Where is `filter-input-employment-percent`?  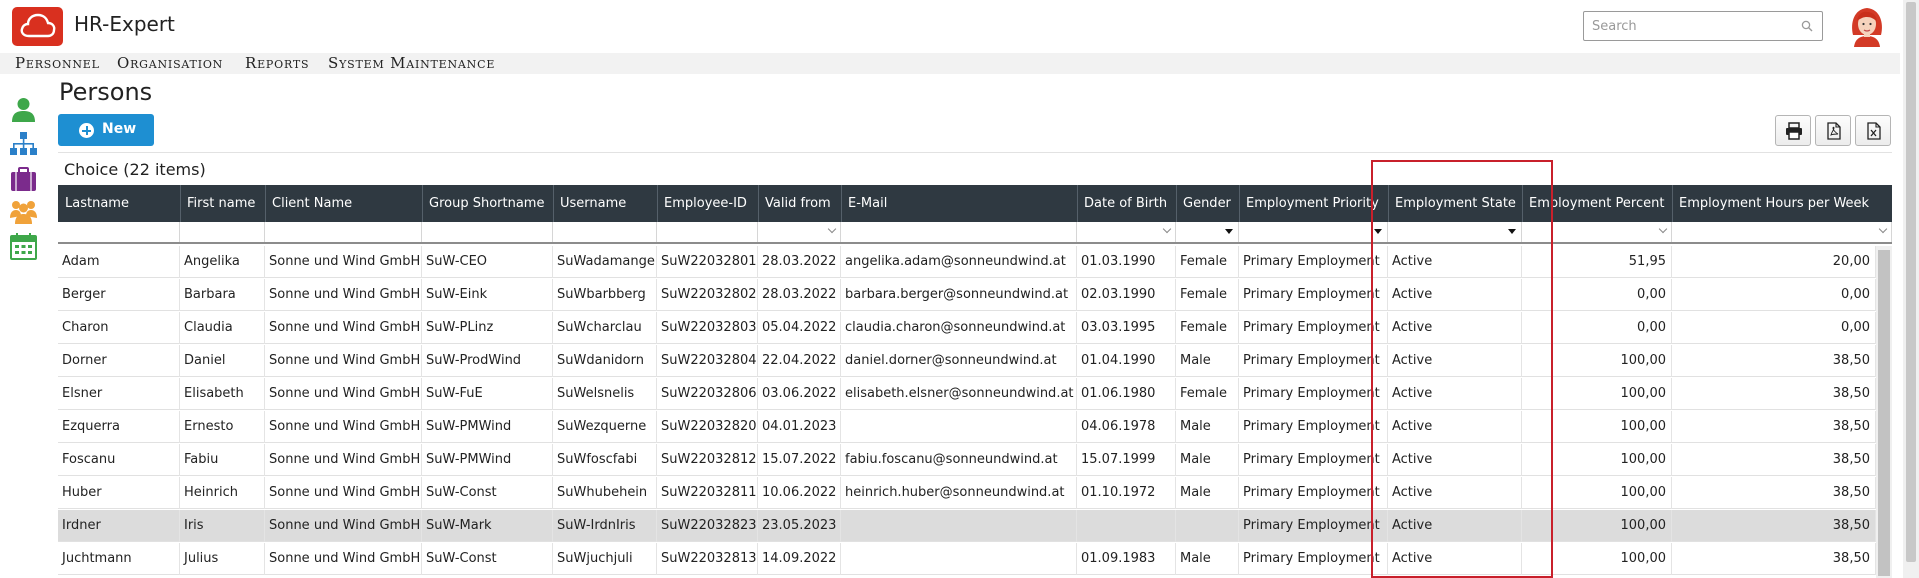
filter-input-employment-percent is located at coordinates (1596, 232).